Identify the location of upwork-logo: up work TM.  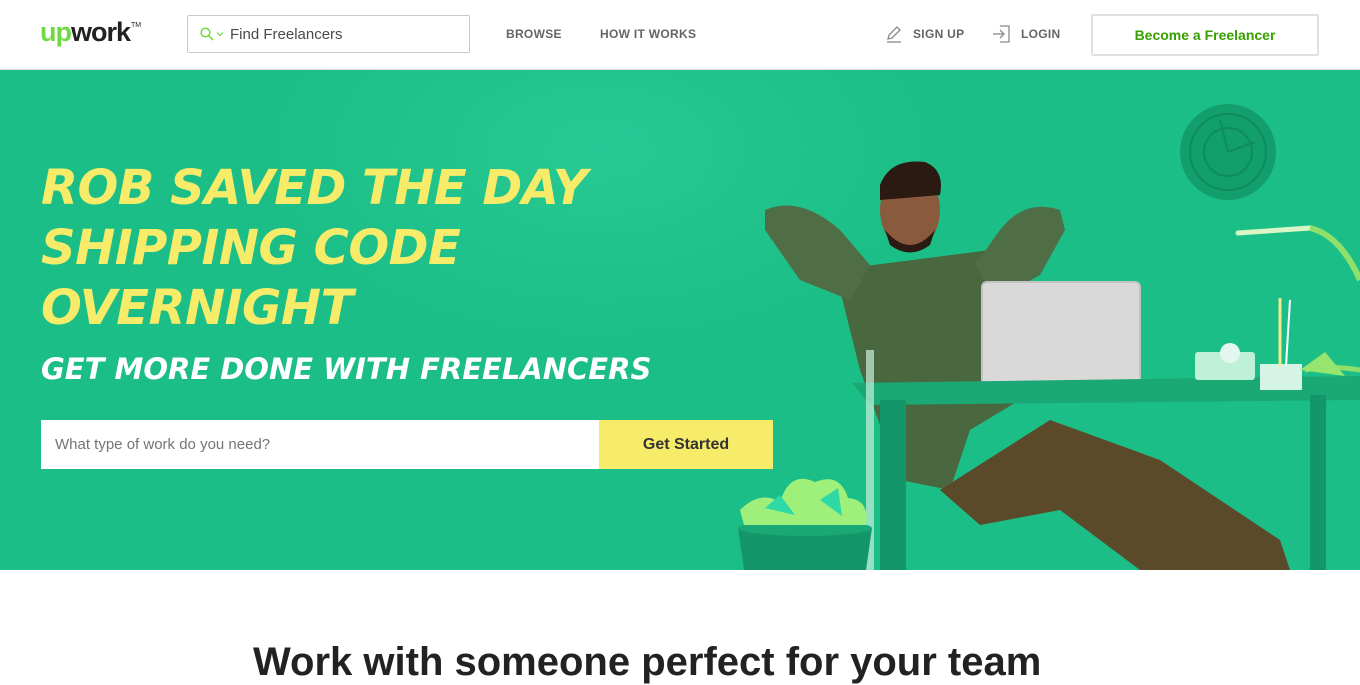
(90, 34).